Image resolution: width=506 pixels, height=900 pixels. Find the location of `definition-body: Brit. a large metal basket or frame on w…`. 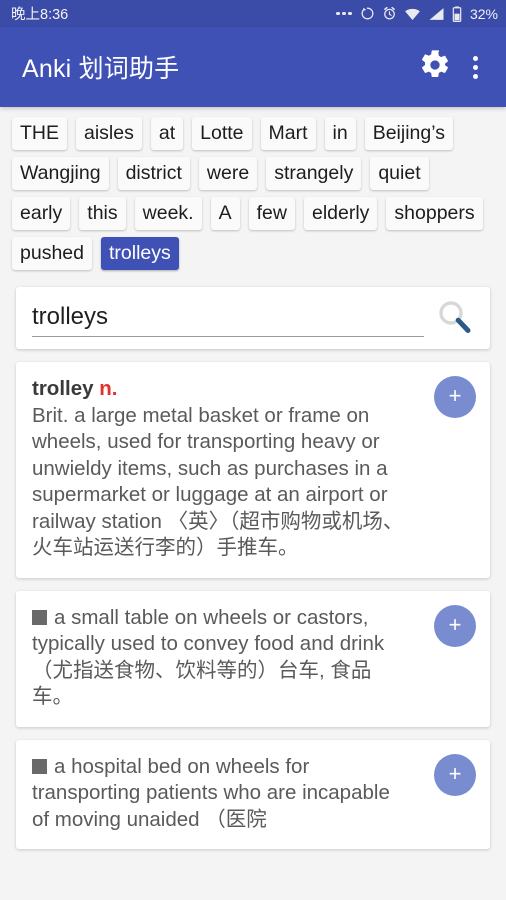

definition-body: Brit. a large metal basket or frame on w… is located at coordinates (218, 481).